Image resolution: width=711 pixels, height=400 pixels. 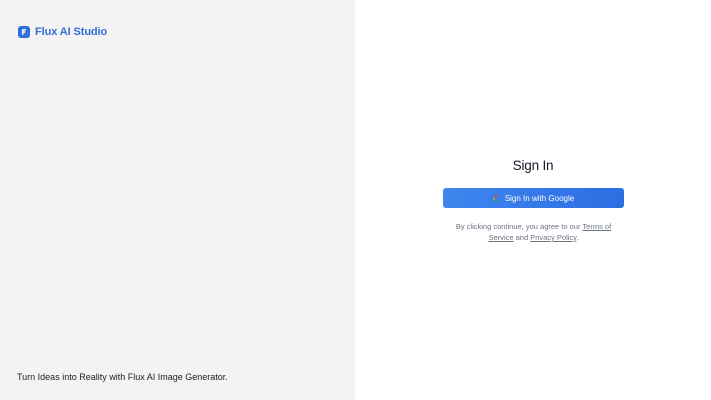 What do you see at coordinates (577, 237) in the screenshot?
I see `terms-suffix: .` at bounding box center [577, 237].